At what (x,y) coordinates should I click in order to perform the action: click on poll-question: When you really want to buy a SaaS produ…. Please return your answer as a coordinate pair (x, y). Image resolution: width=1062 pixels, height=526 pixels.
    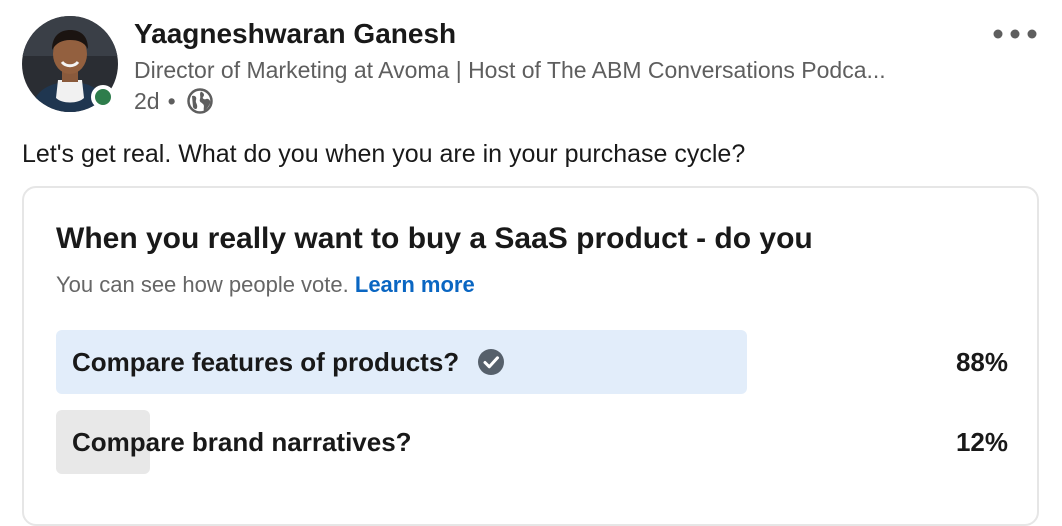
    Looking at the image, I should click on (434, 238).